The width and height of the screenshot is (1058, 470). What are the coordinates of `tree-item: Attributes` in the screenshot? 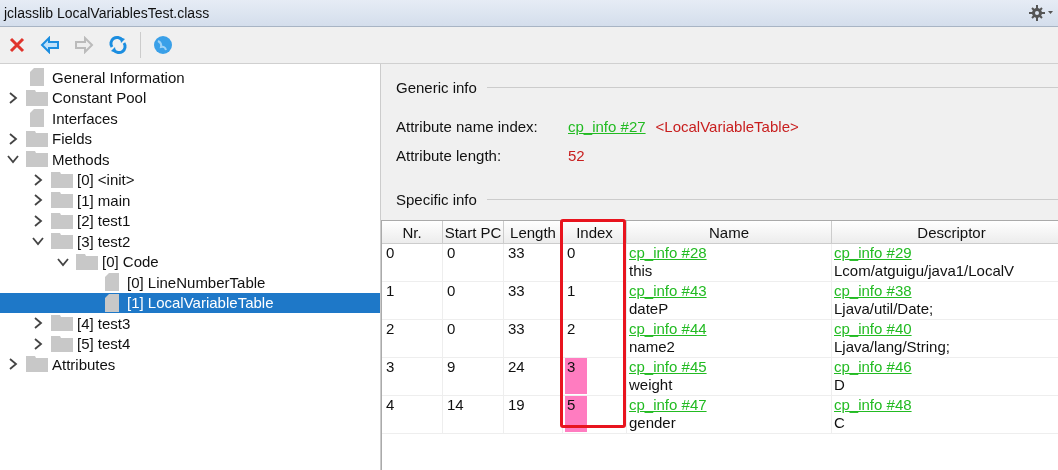 It's located at (190, 364).